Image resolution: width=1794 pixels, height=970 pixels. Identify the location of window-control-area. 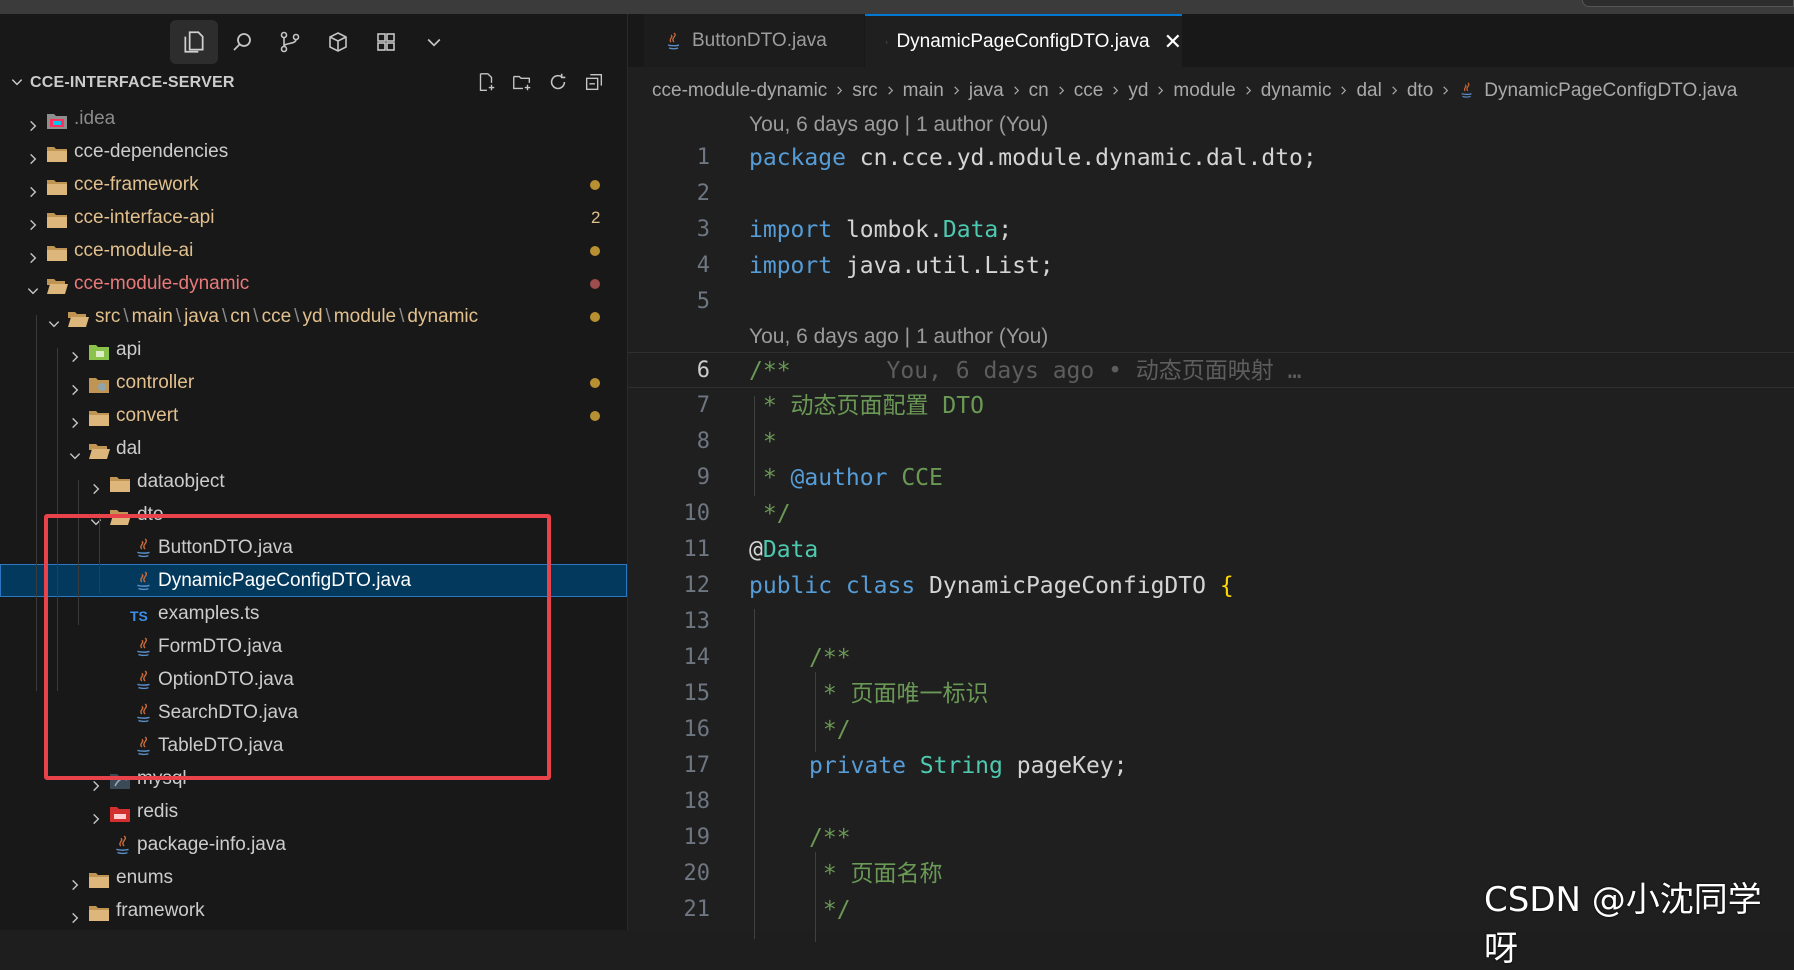
(1688, 3).